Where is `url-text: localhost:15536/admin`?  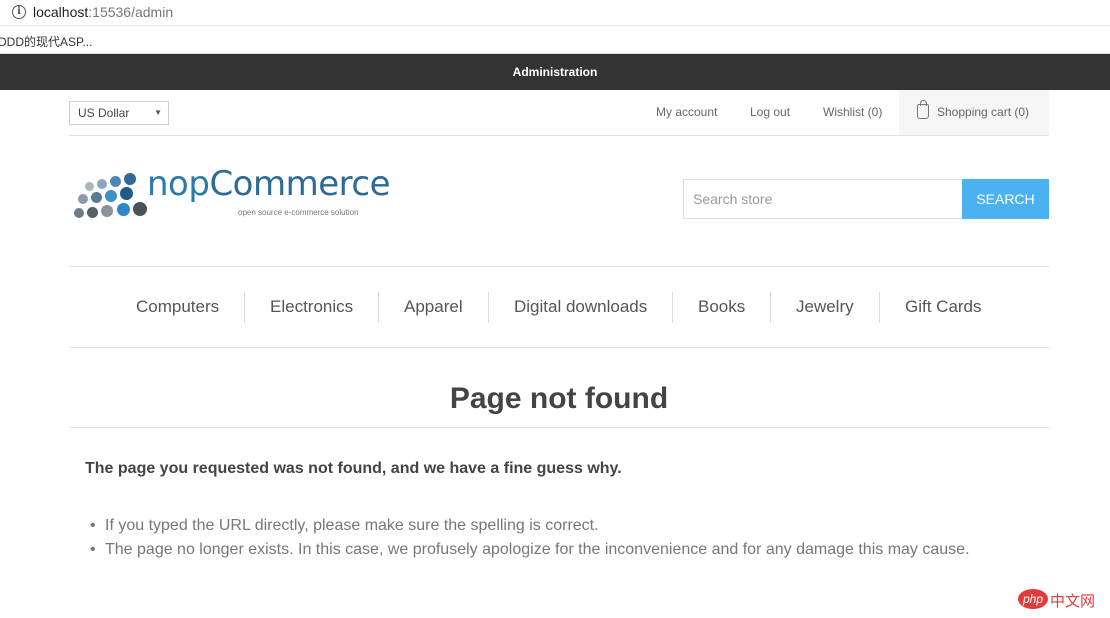
url-text: localhost:15536/admin is located at coordinates (103, 12).